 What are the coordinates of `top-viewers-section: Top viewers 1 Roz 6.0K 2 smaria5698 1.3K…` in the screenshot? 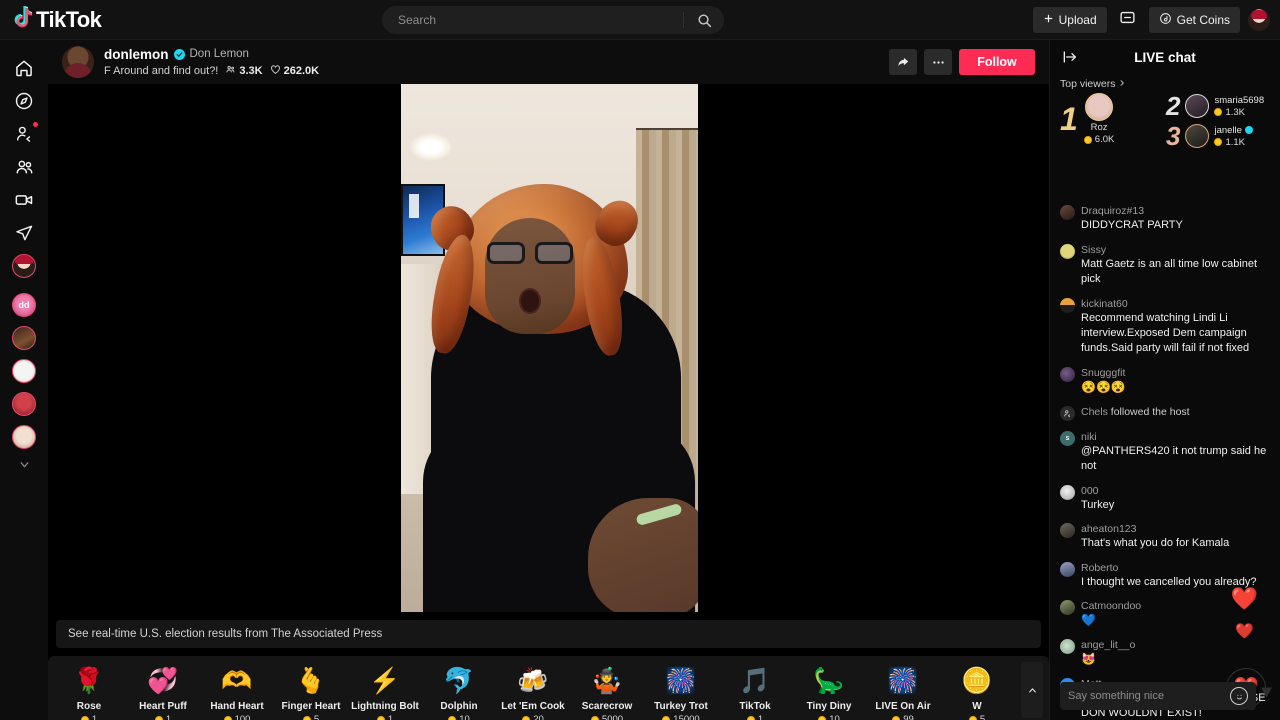 It's located at (1165, 111).